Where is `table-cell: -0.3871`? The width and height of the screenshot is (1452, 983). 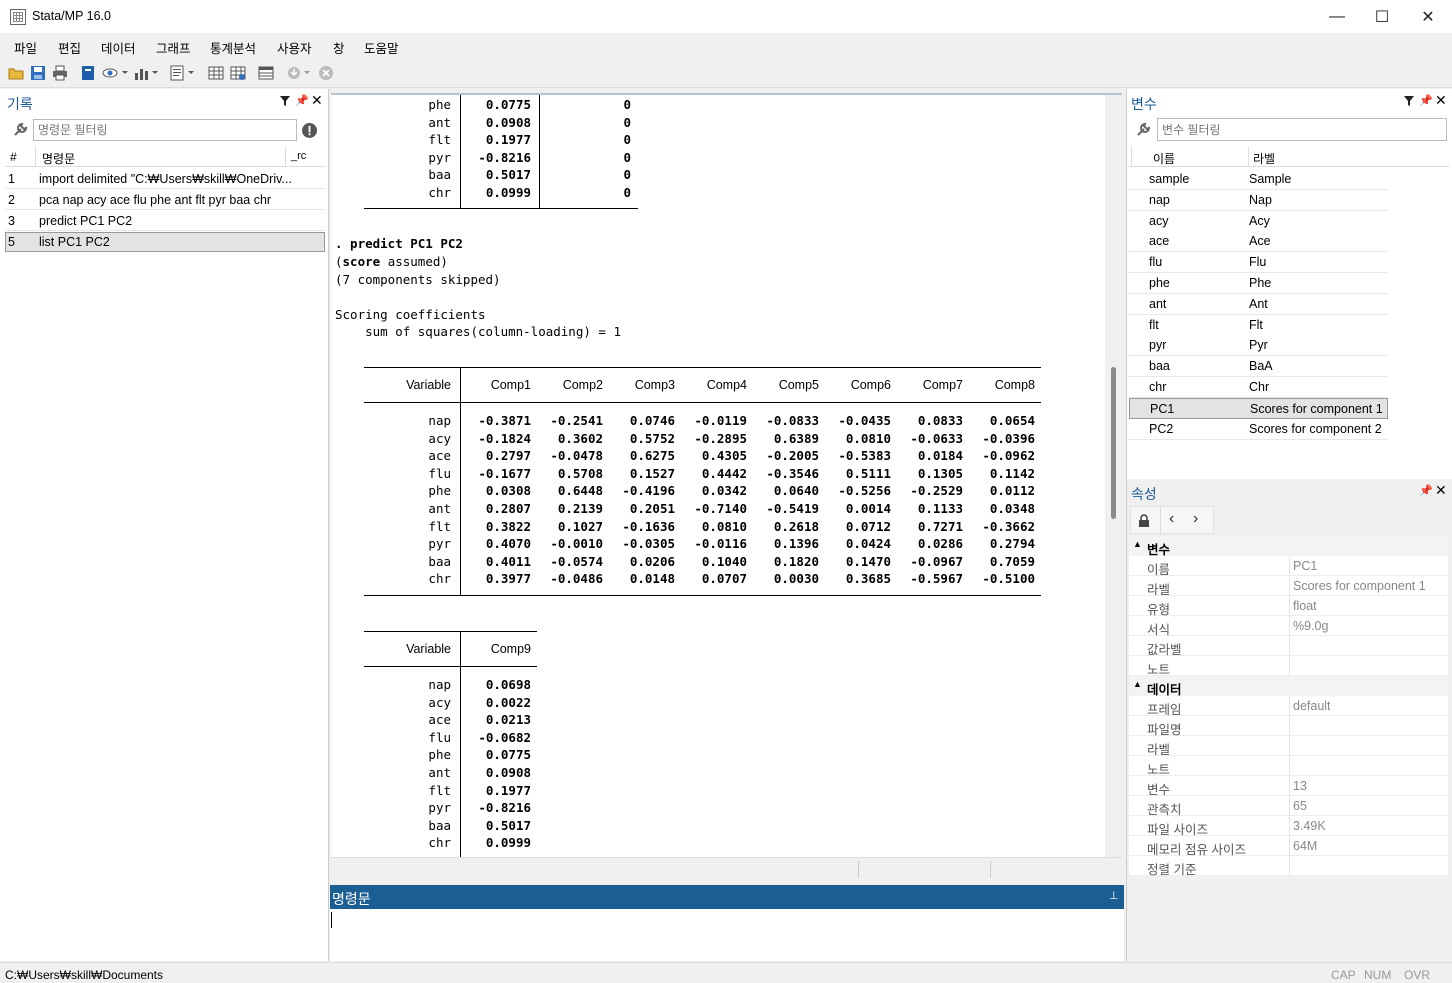
table-cell: -0.3871 is located at coordinates (504, 420).